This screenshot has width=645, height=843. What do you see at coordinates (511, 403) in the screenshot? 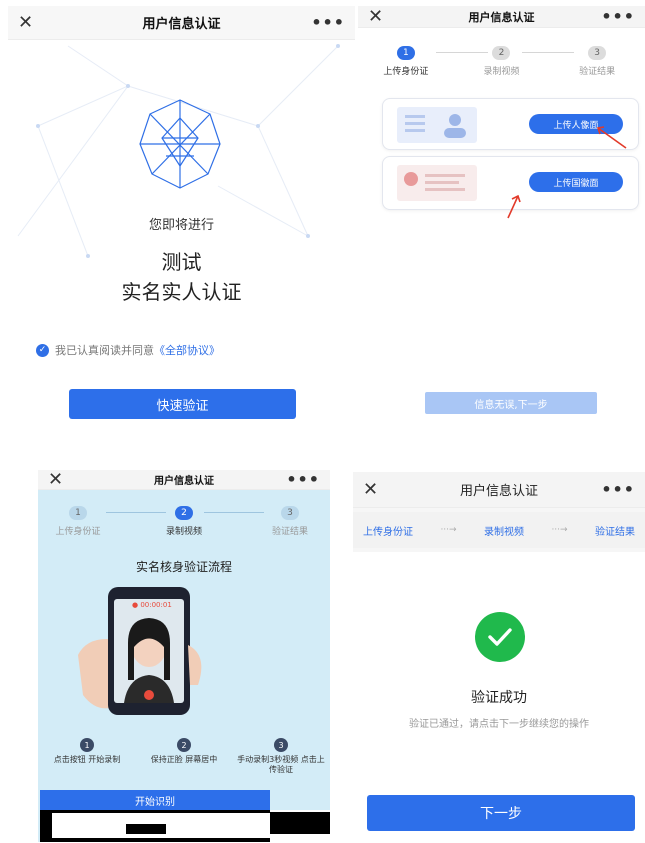
I see `next-step-button-disabled: 信息无误,下一步` at bounding box center [511, 403].